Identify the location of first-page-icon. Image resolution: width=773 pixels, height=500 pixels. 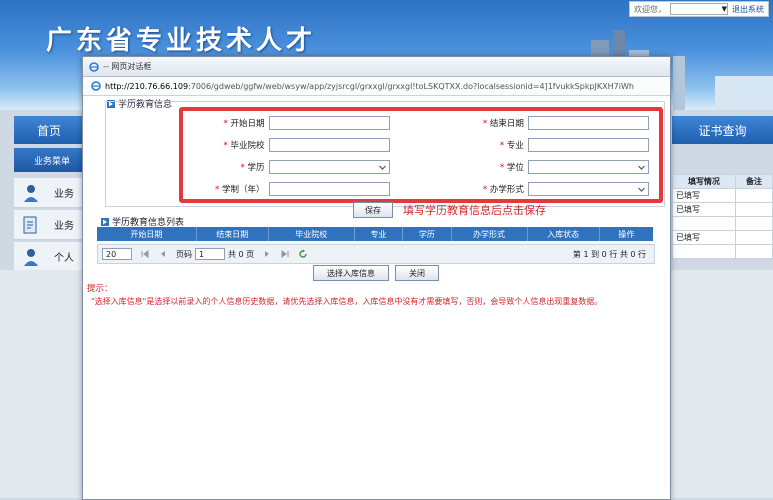
(145, 254).